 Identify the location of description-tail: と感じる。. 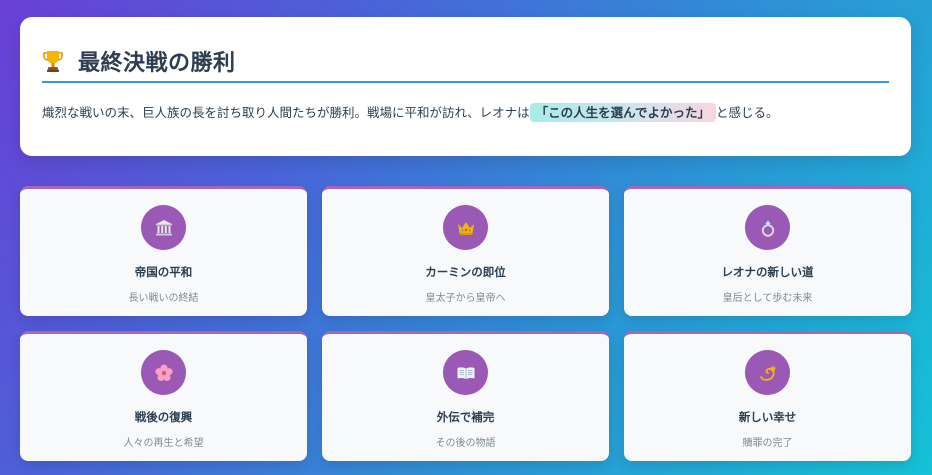
(747, 112).